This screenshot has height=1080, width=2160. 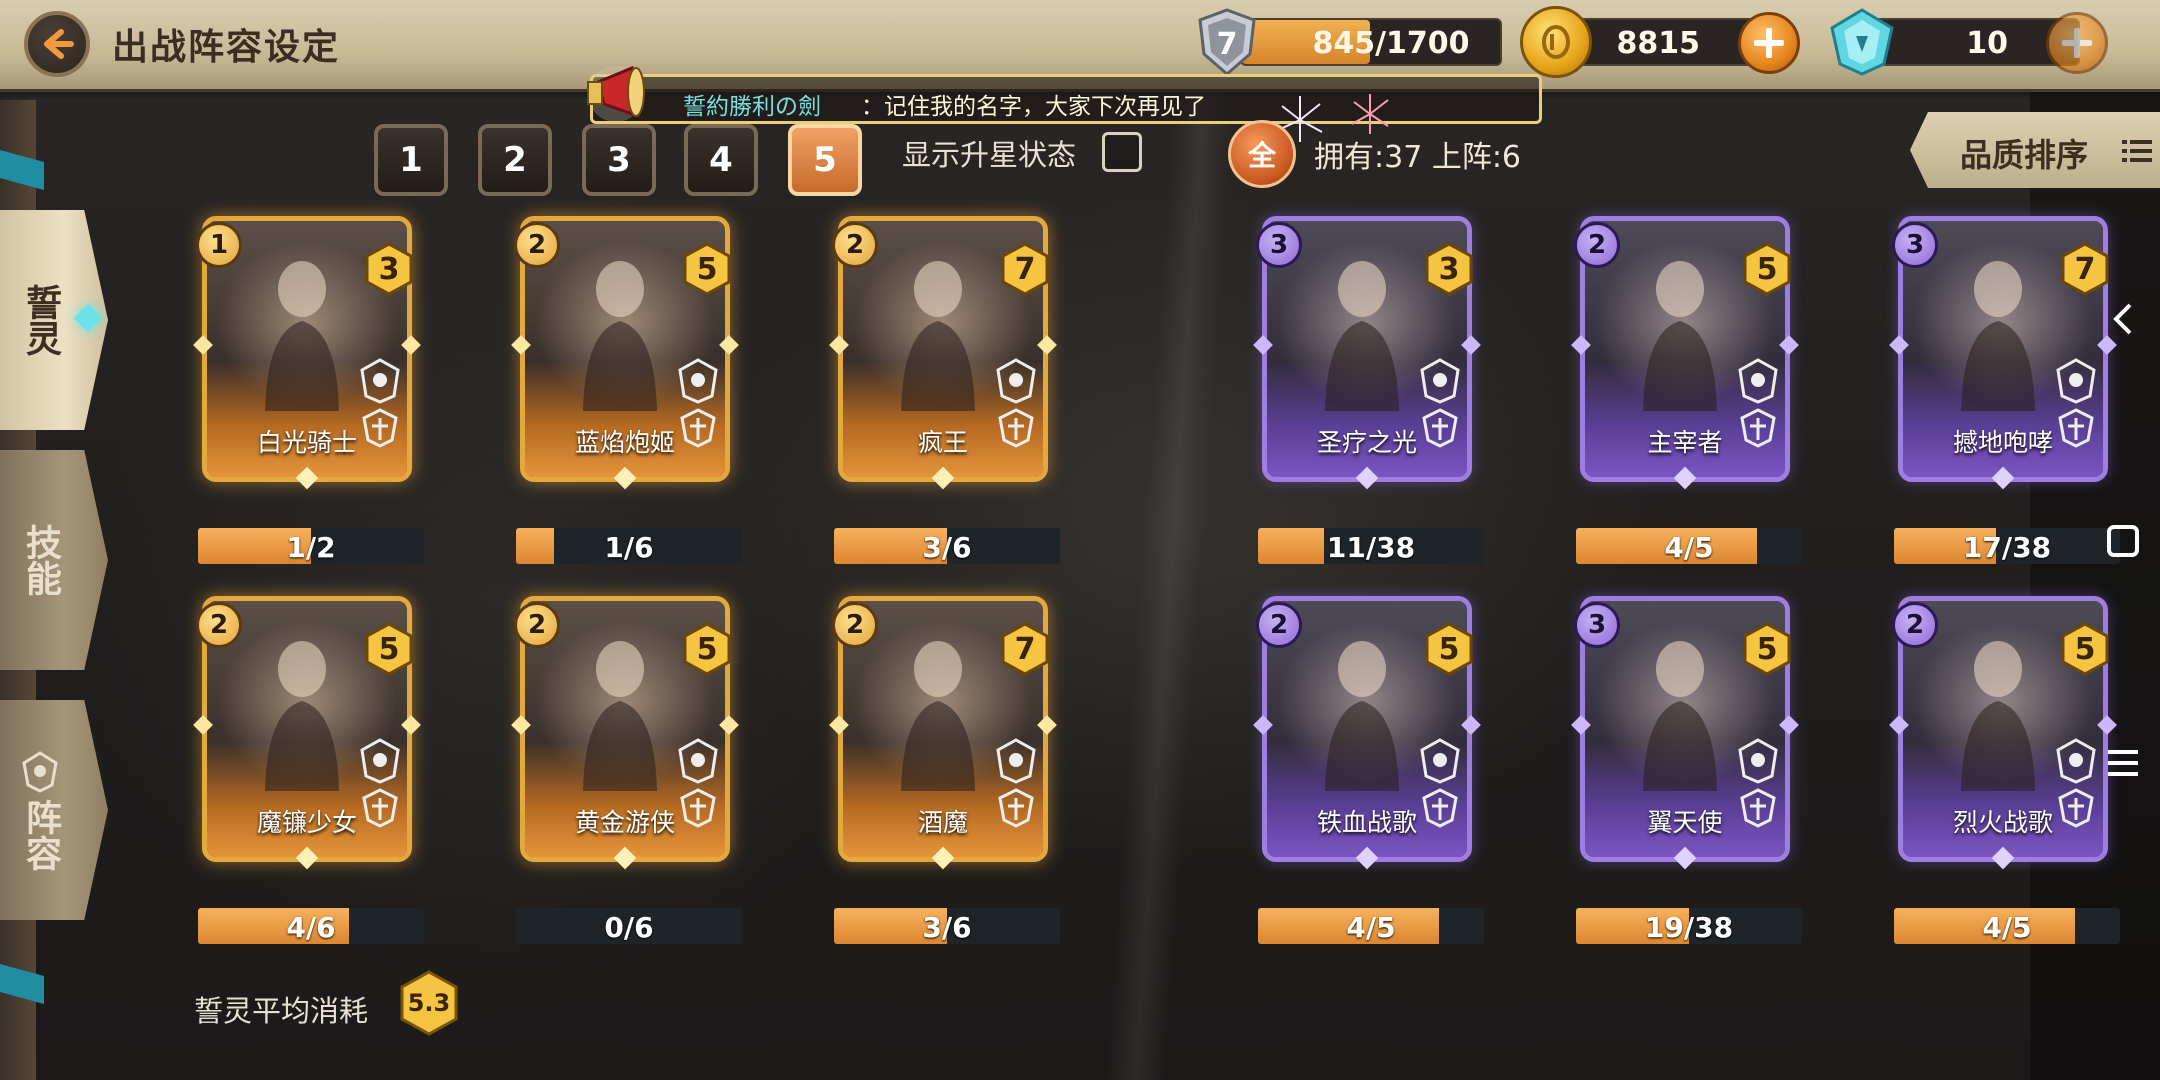 I want to click on hero-card: 圣疗之光 3 3, so click(x=1367, y=353).